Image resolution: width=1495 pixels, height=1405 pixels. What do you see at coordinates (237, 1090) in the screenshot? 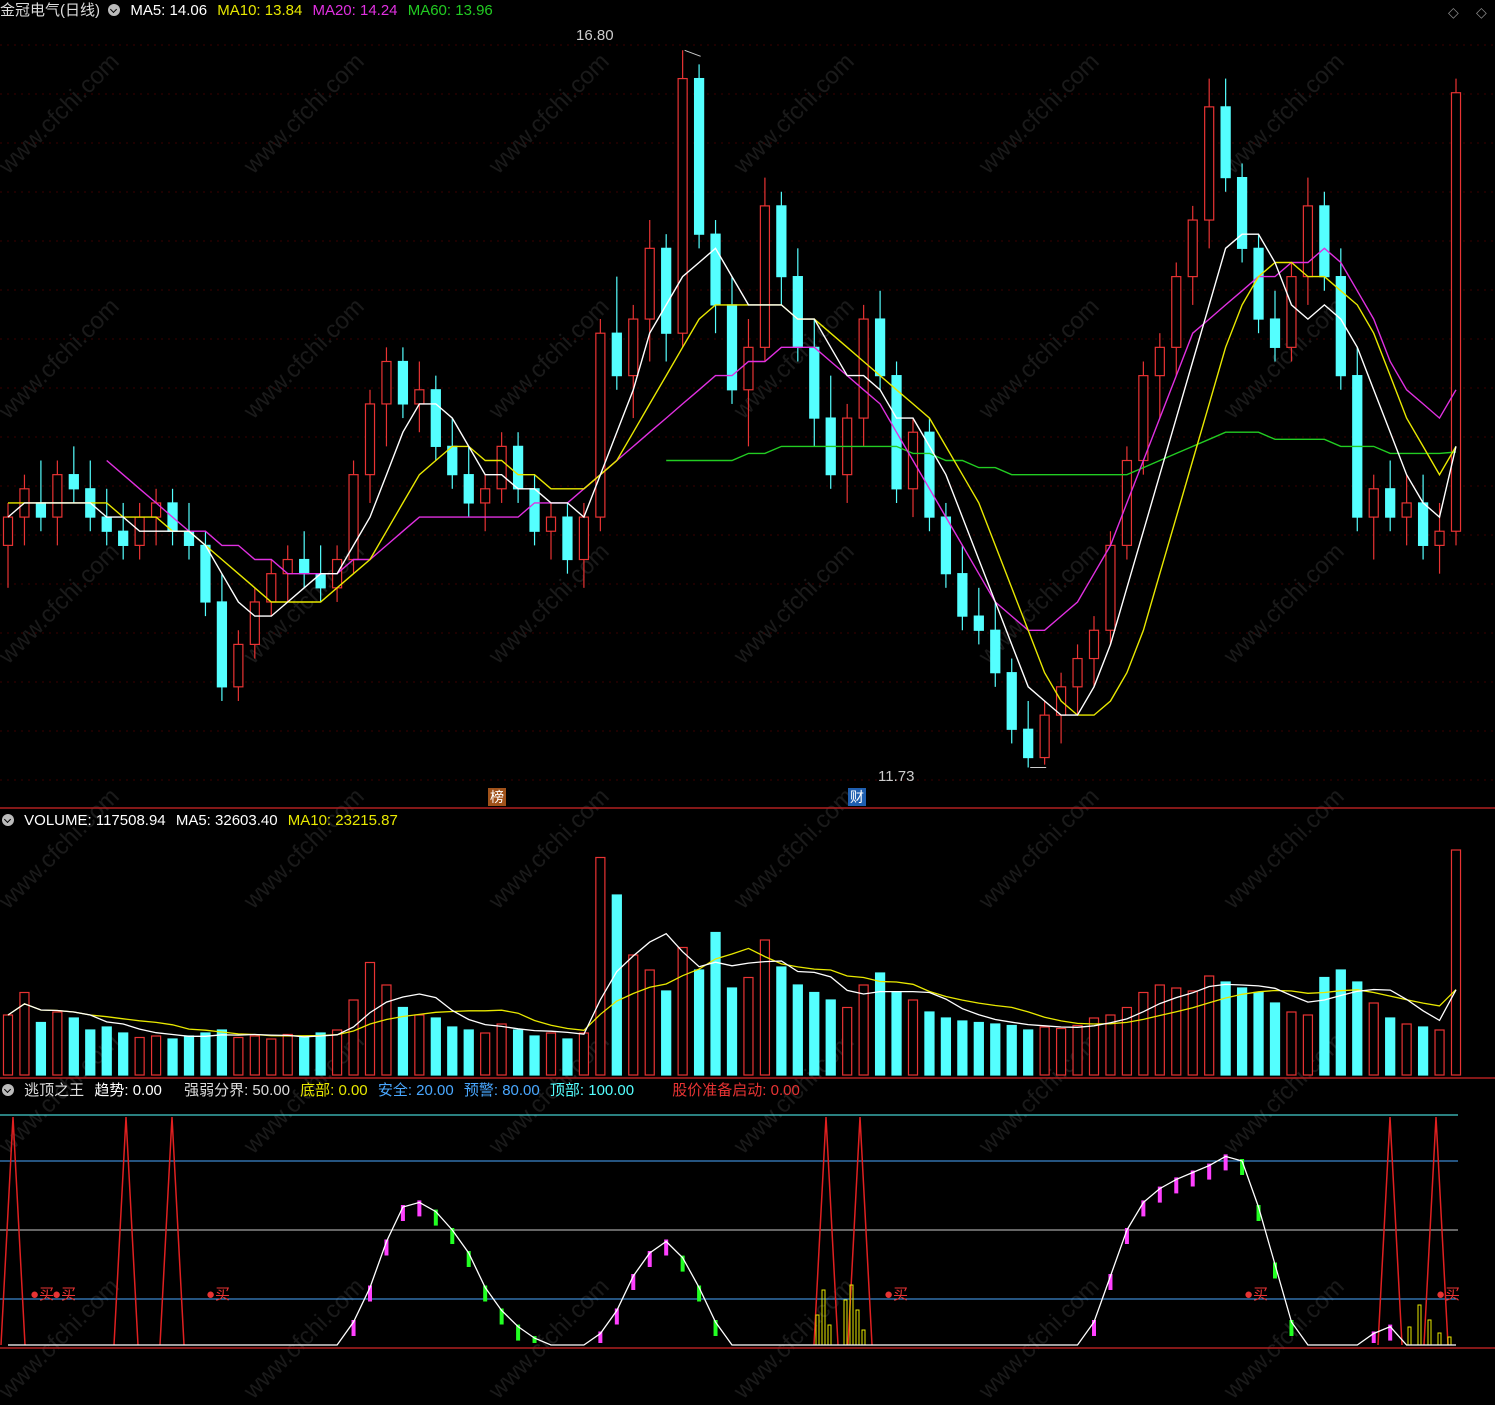
I see `divide-label: 强弱分界: 50.00` at bounding box center [237, 1090].